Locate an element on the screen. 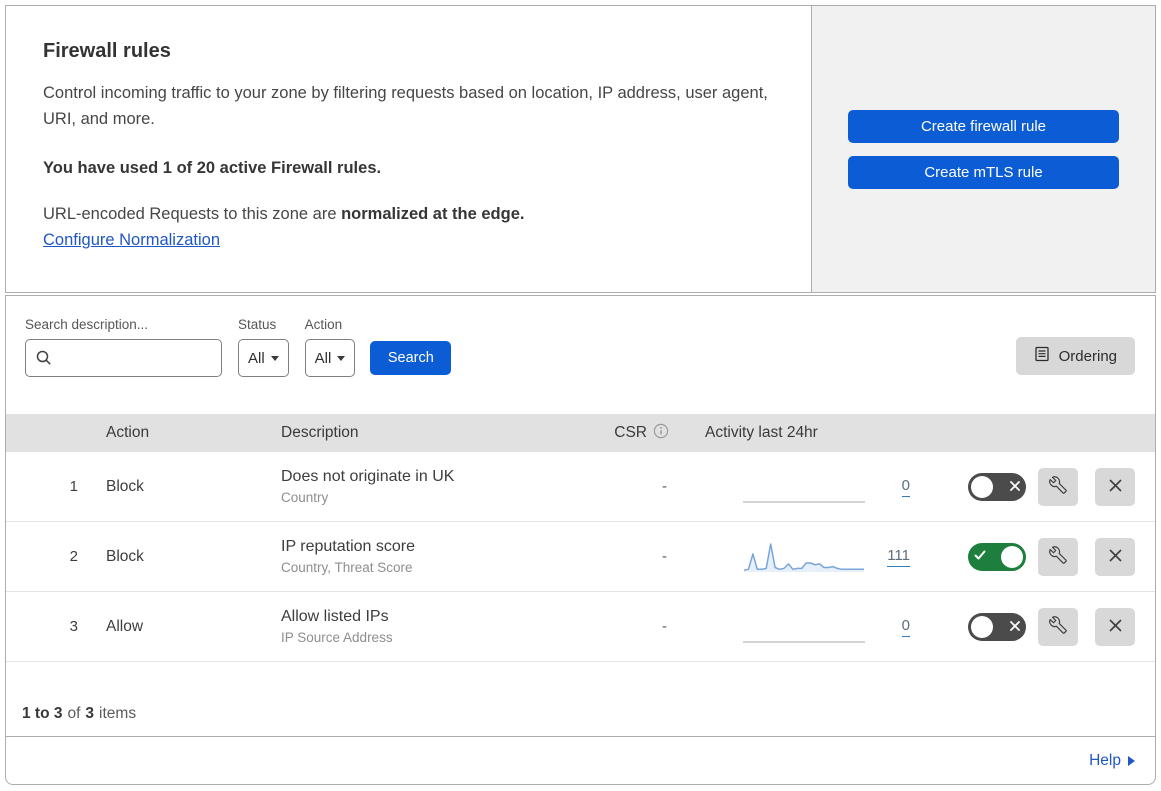 Image resolution: width=1161 pixels, height=791 pixels. search-button: Search is located at coordinates (411, 358).